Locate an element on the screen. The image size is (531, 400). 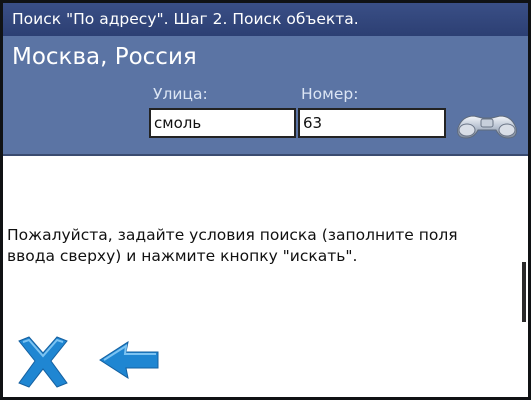
location-title: Москва, Россия is located at coordinates (104, 57).